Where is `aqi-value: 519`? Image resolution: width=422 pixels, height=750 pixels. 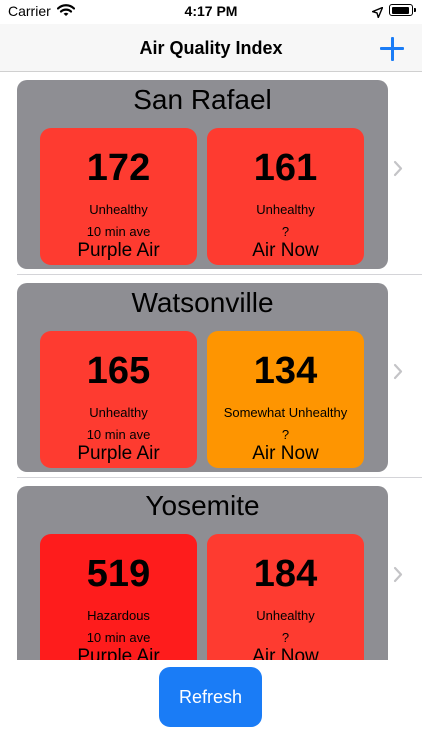 aqi-value: 519 is located at coordinates (118, 574).